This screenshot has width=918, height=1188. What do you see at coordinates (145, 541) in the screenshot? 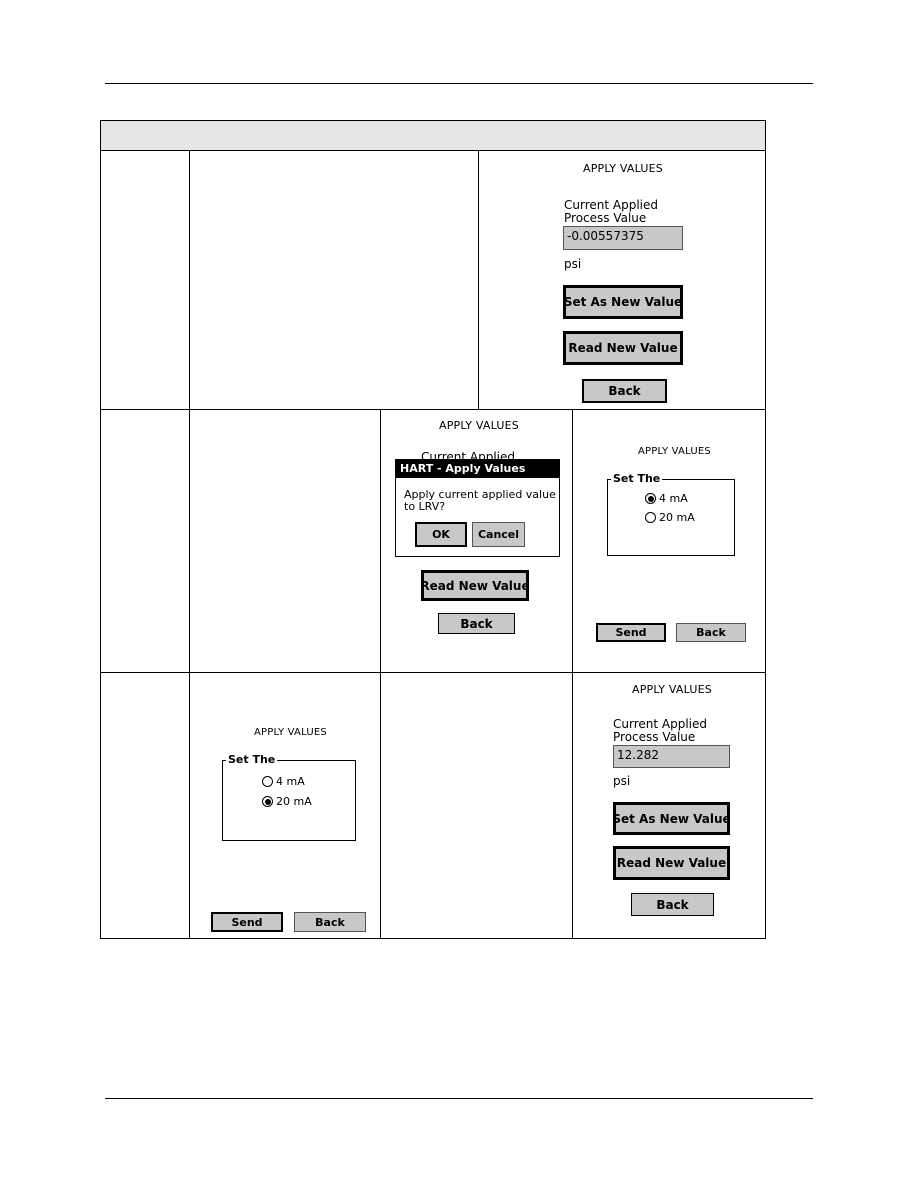
I see `row2-step-cell` at bounding box center [145, 541].